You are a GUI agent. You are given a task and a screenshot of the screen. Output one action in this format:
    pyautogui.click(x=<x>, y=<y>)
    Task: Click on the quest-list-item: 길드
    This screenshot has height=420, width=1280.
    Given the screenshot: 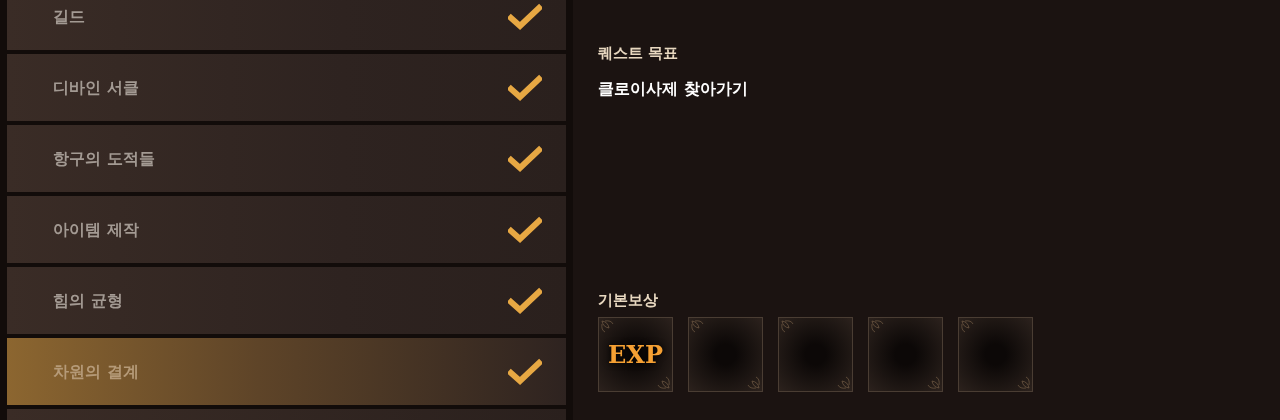 What is the action you would take?
    pyautogui.click(x=286, y=25)
    